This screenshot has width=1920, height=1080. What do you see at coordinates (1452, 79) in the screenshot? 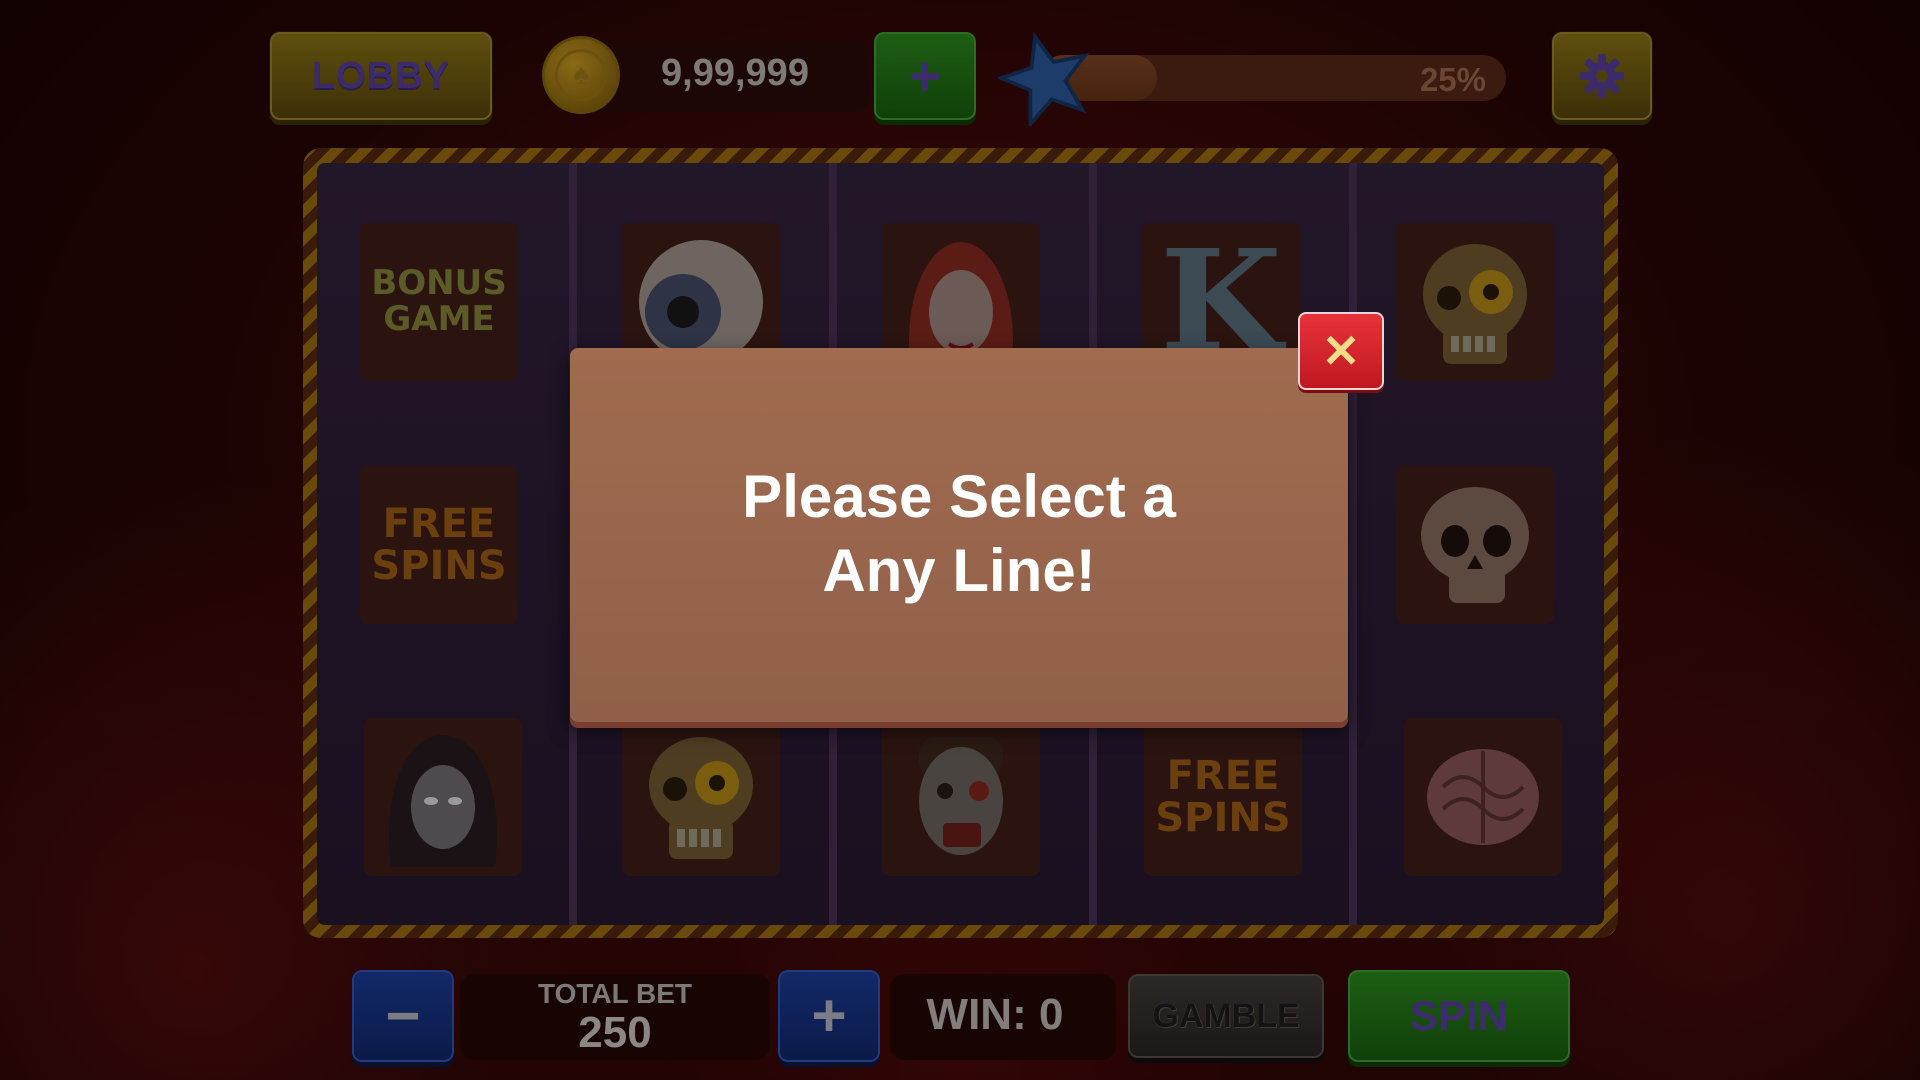
I see `xp-percent: 25%` at bounding box center [1452, 79].